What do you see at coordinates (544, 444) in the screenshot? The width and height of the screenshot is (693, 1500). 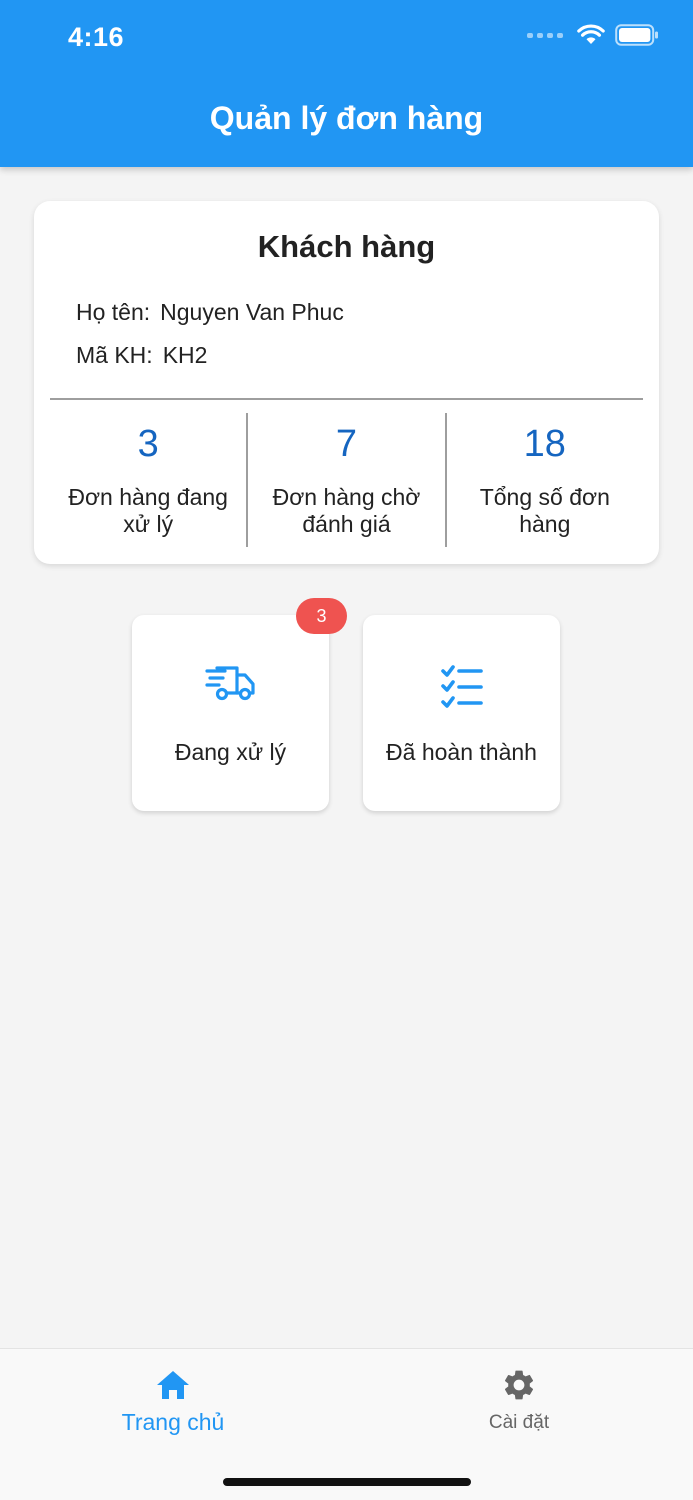 I see `stat-value: 18` at bounding box center [544, 444].